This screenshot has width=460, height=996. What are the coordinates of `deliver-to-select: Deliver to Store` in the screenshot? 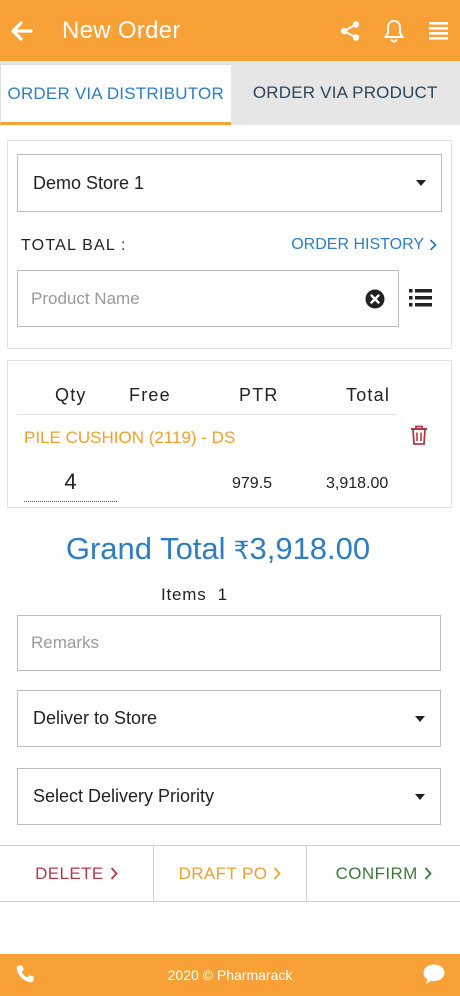 It's located at (229, 718).